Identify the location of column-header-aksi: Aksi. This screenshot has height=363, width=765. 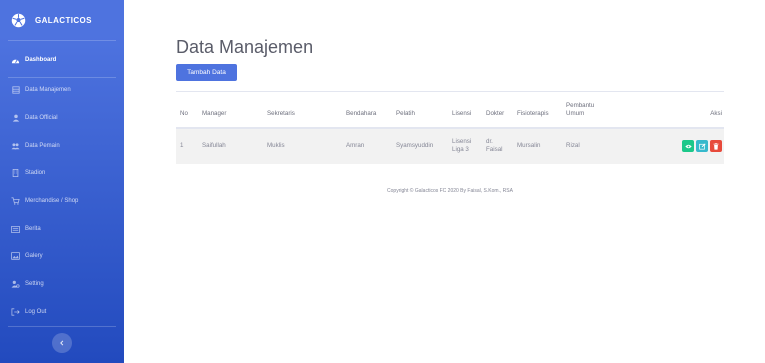
(716, 114).